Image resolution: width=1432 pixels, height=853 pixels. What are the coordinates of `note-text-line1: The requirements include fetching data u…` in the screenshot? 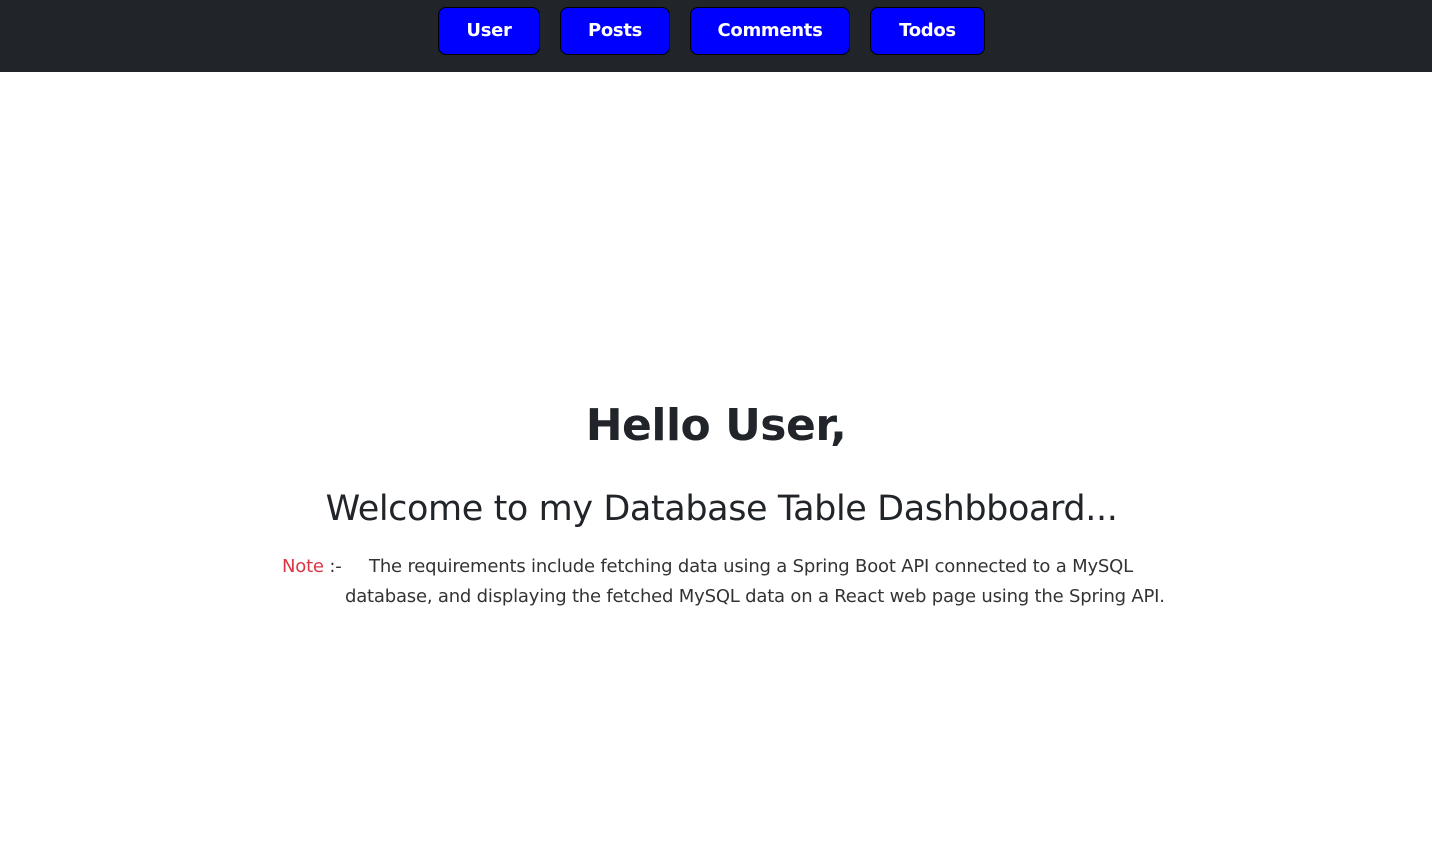 It's located at (751, 566).